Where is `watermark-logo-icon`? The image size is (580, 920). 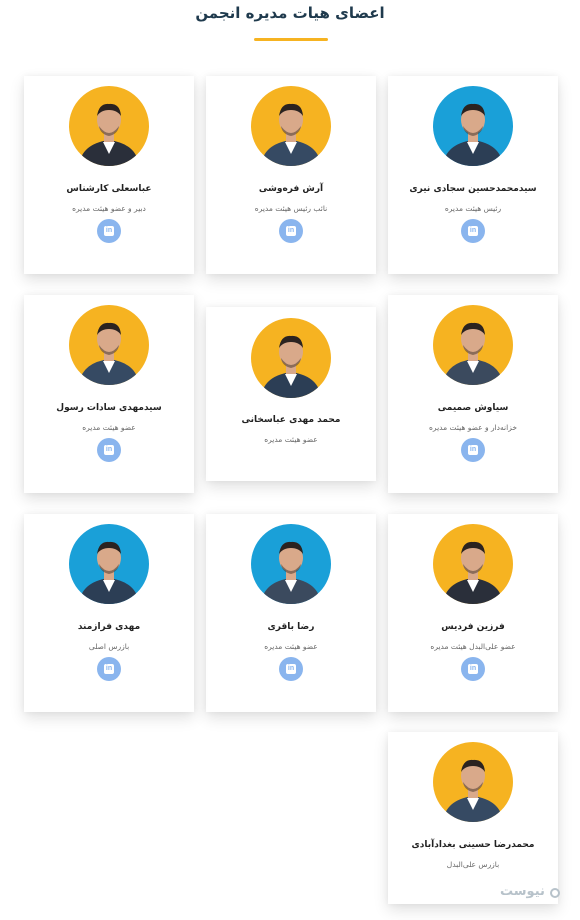
watermark-logo-icon is located at coordinates (555, 893).